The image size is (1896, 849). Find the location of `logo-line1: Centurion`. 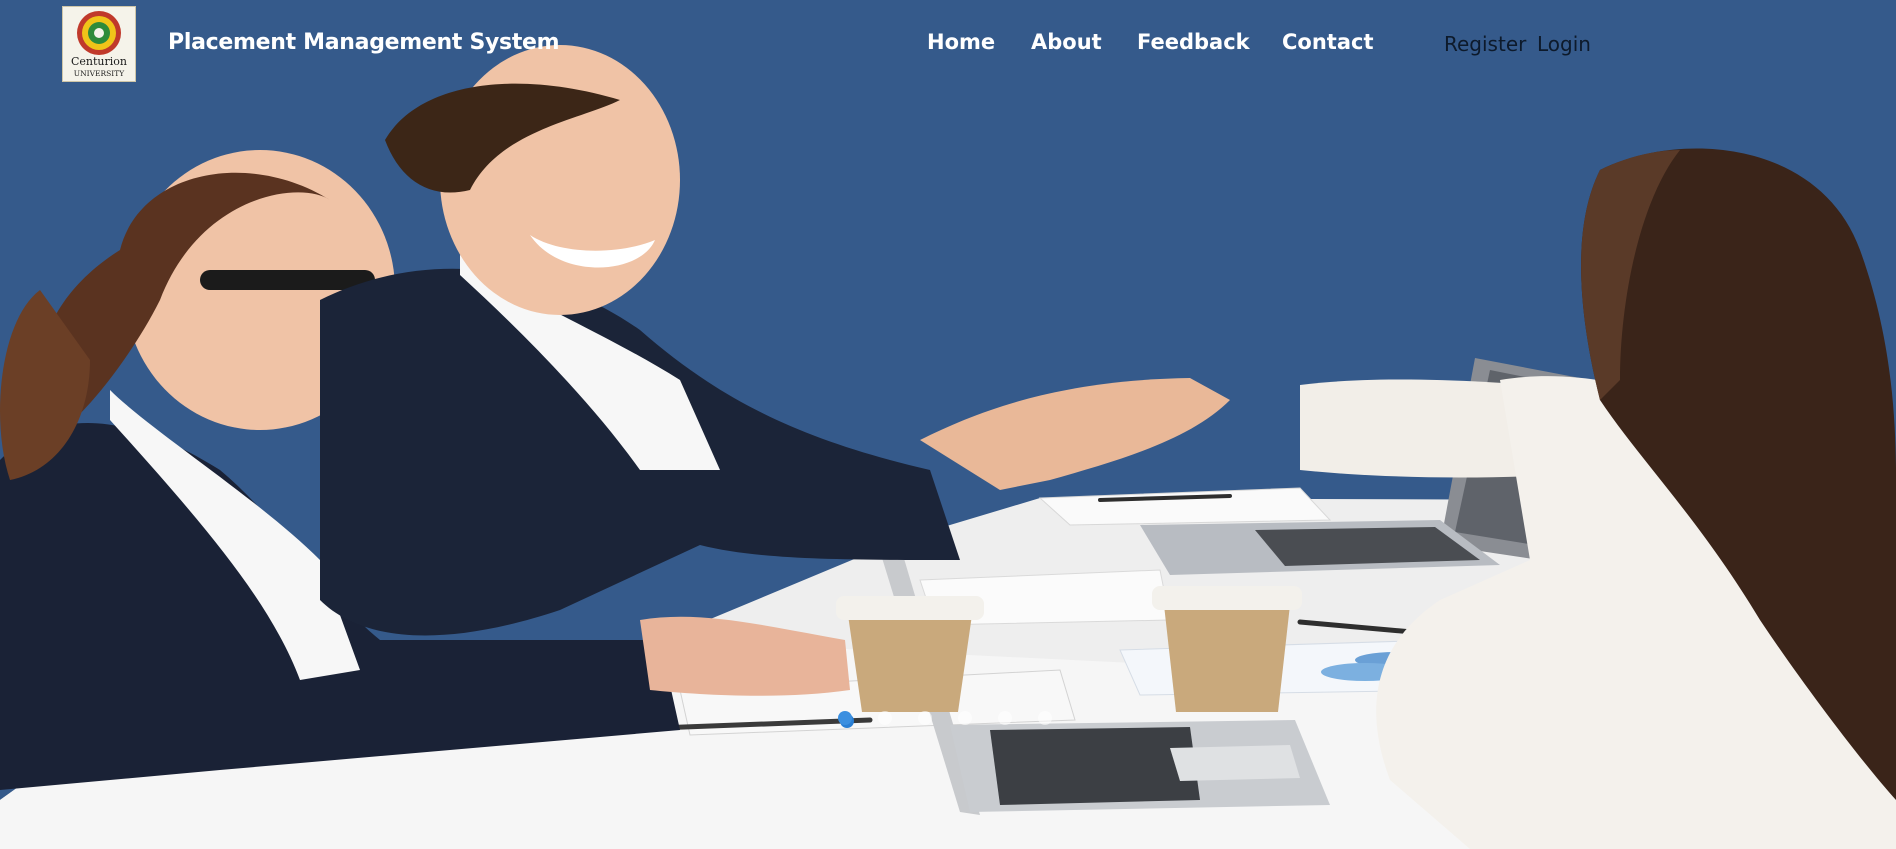

logo-line1: Centurion is located at coordinates (99, 61).